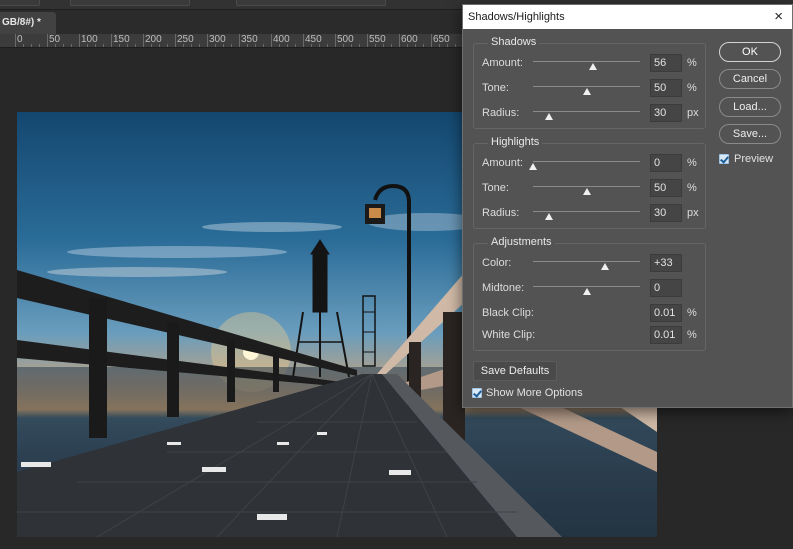 This screenshot has height=549, width=793. What do you see at coordinates (604, 266) in the screenshot?
I see `color-thumb` at bounding box center [604, 266].